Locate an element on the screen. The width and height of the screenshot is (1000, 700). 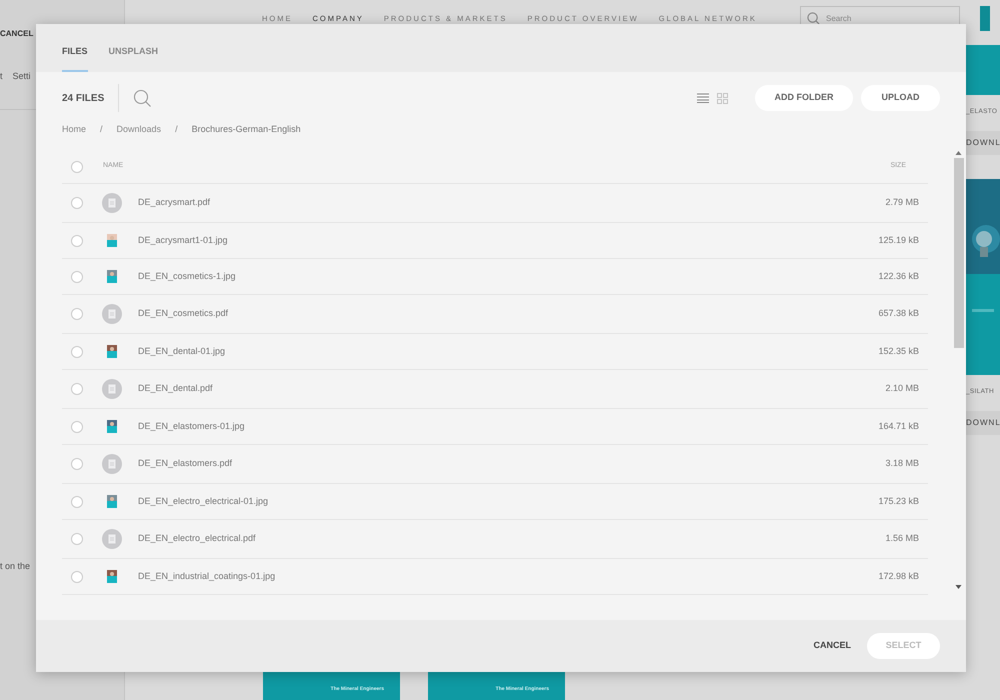
file-size: 2.79 MB is located at coordinates (902, 203).